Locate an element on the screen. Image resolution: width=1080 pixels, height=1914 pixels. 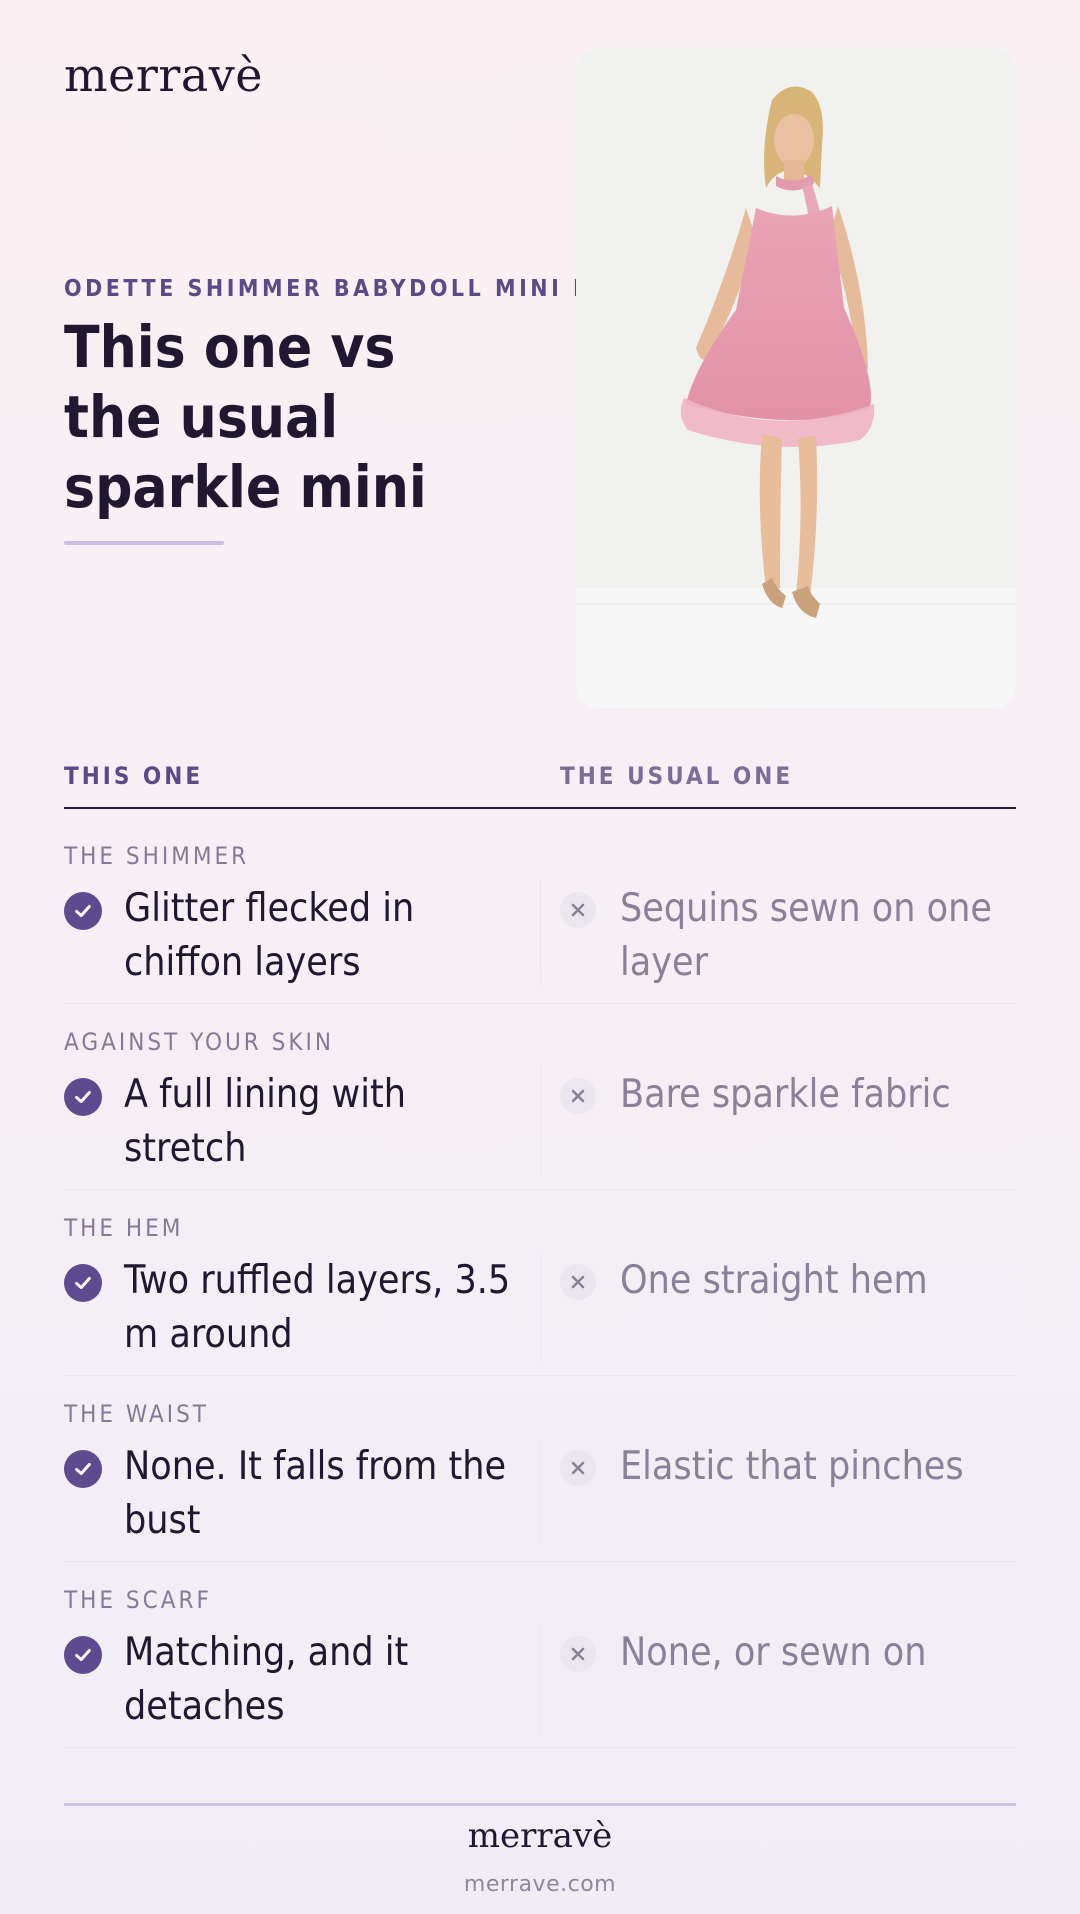
row-label: THE SCARF is located at coordinates (138, 1600).